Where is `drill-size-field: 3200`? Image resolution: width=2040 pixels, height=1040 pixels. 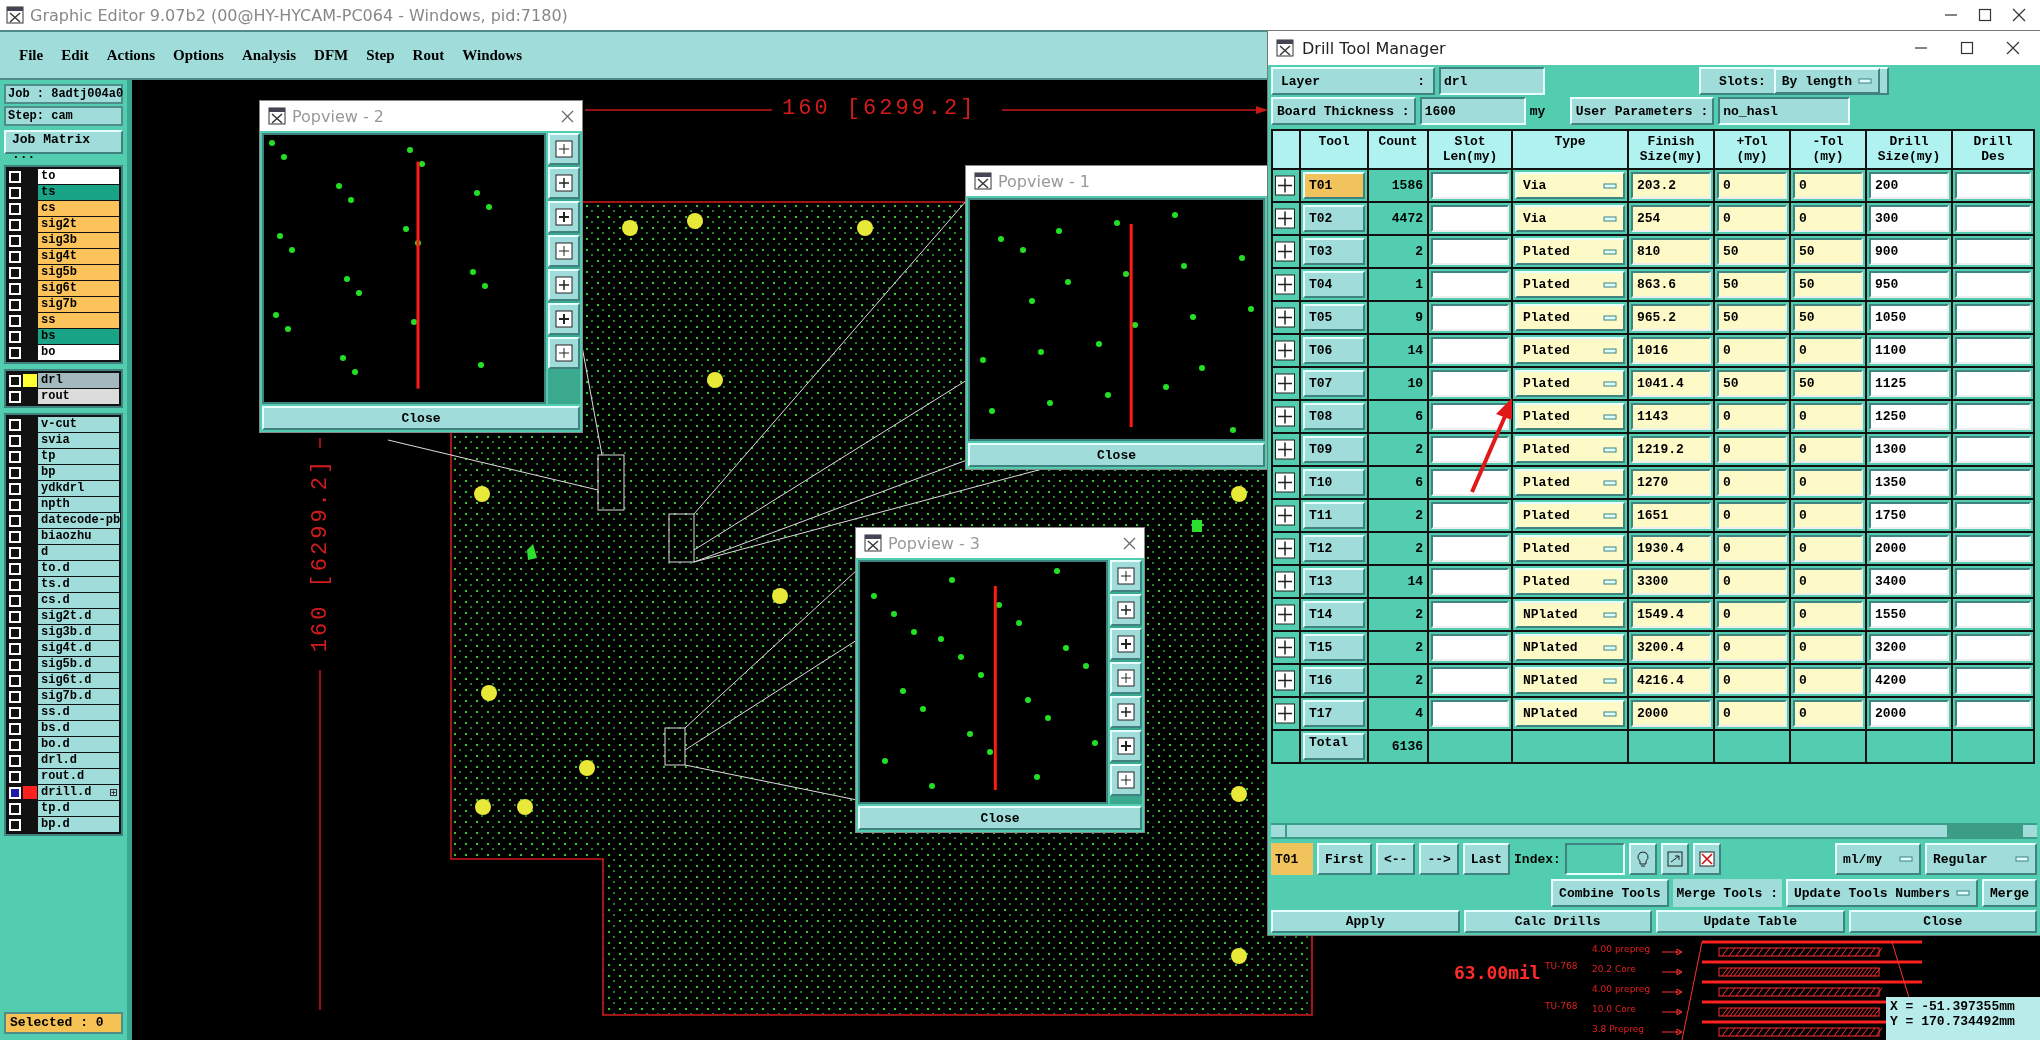 drill-size-field: 3200 is located at coordinates (1909, 647).